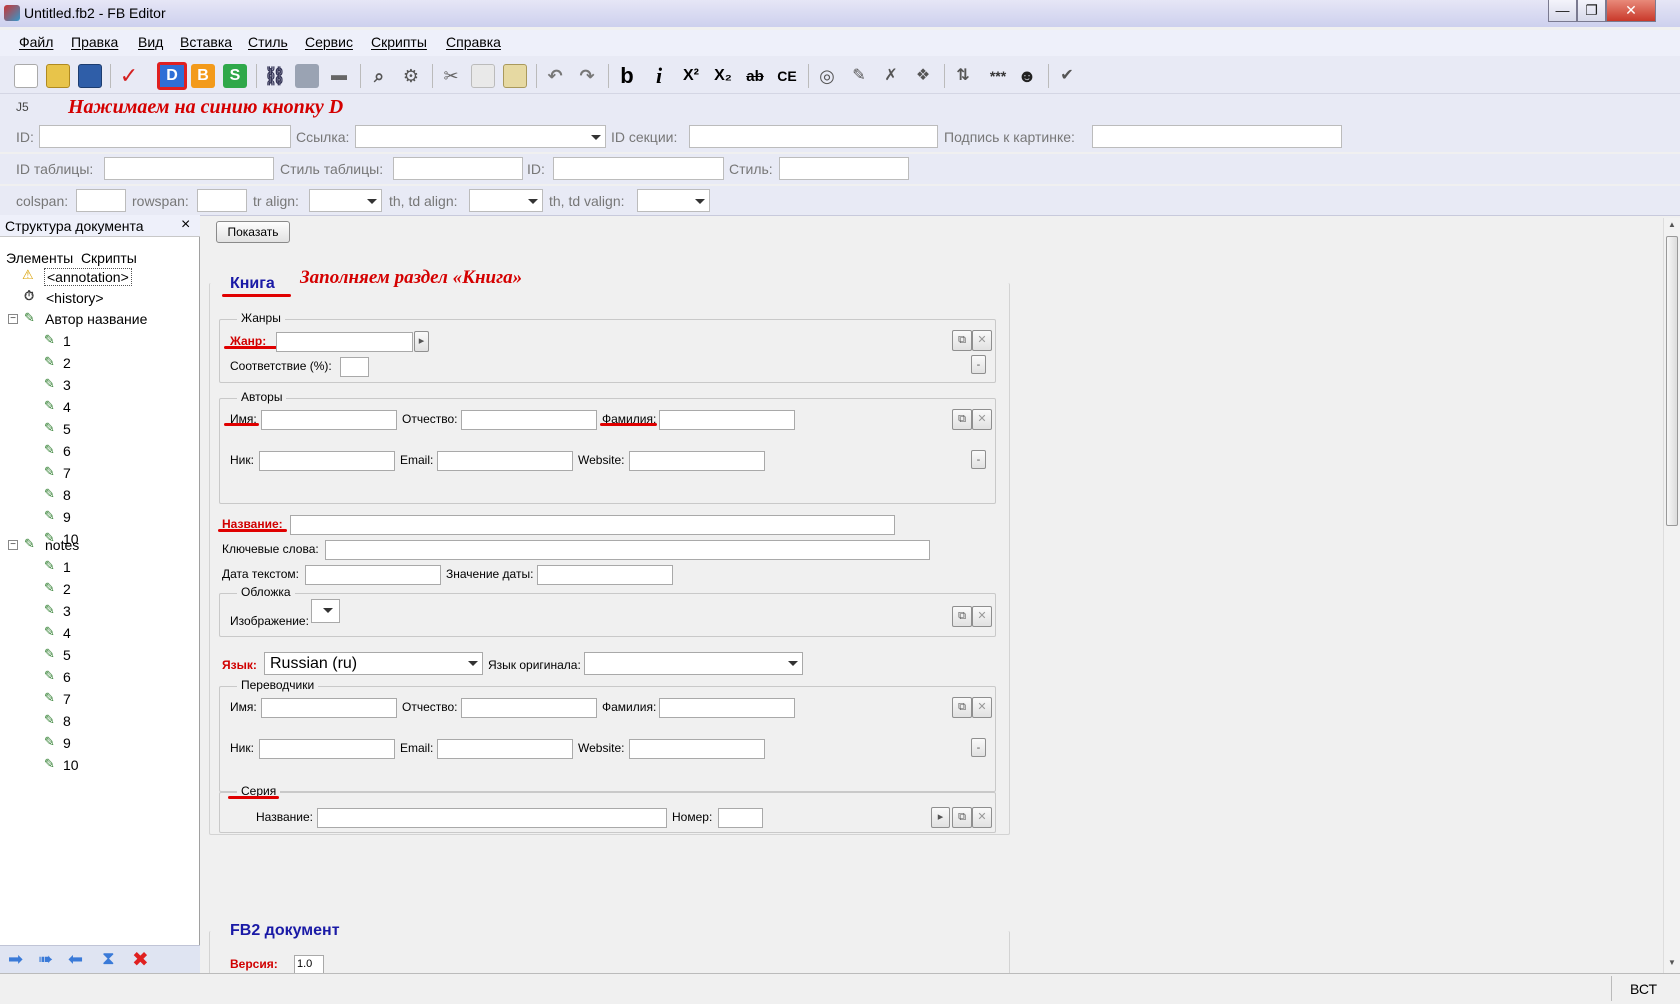 This screenshot has height=1004, width=1680. Describe the element at coordinates (483, 76) in the screenshot. I see `copy-icon` at that location.